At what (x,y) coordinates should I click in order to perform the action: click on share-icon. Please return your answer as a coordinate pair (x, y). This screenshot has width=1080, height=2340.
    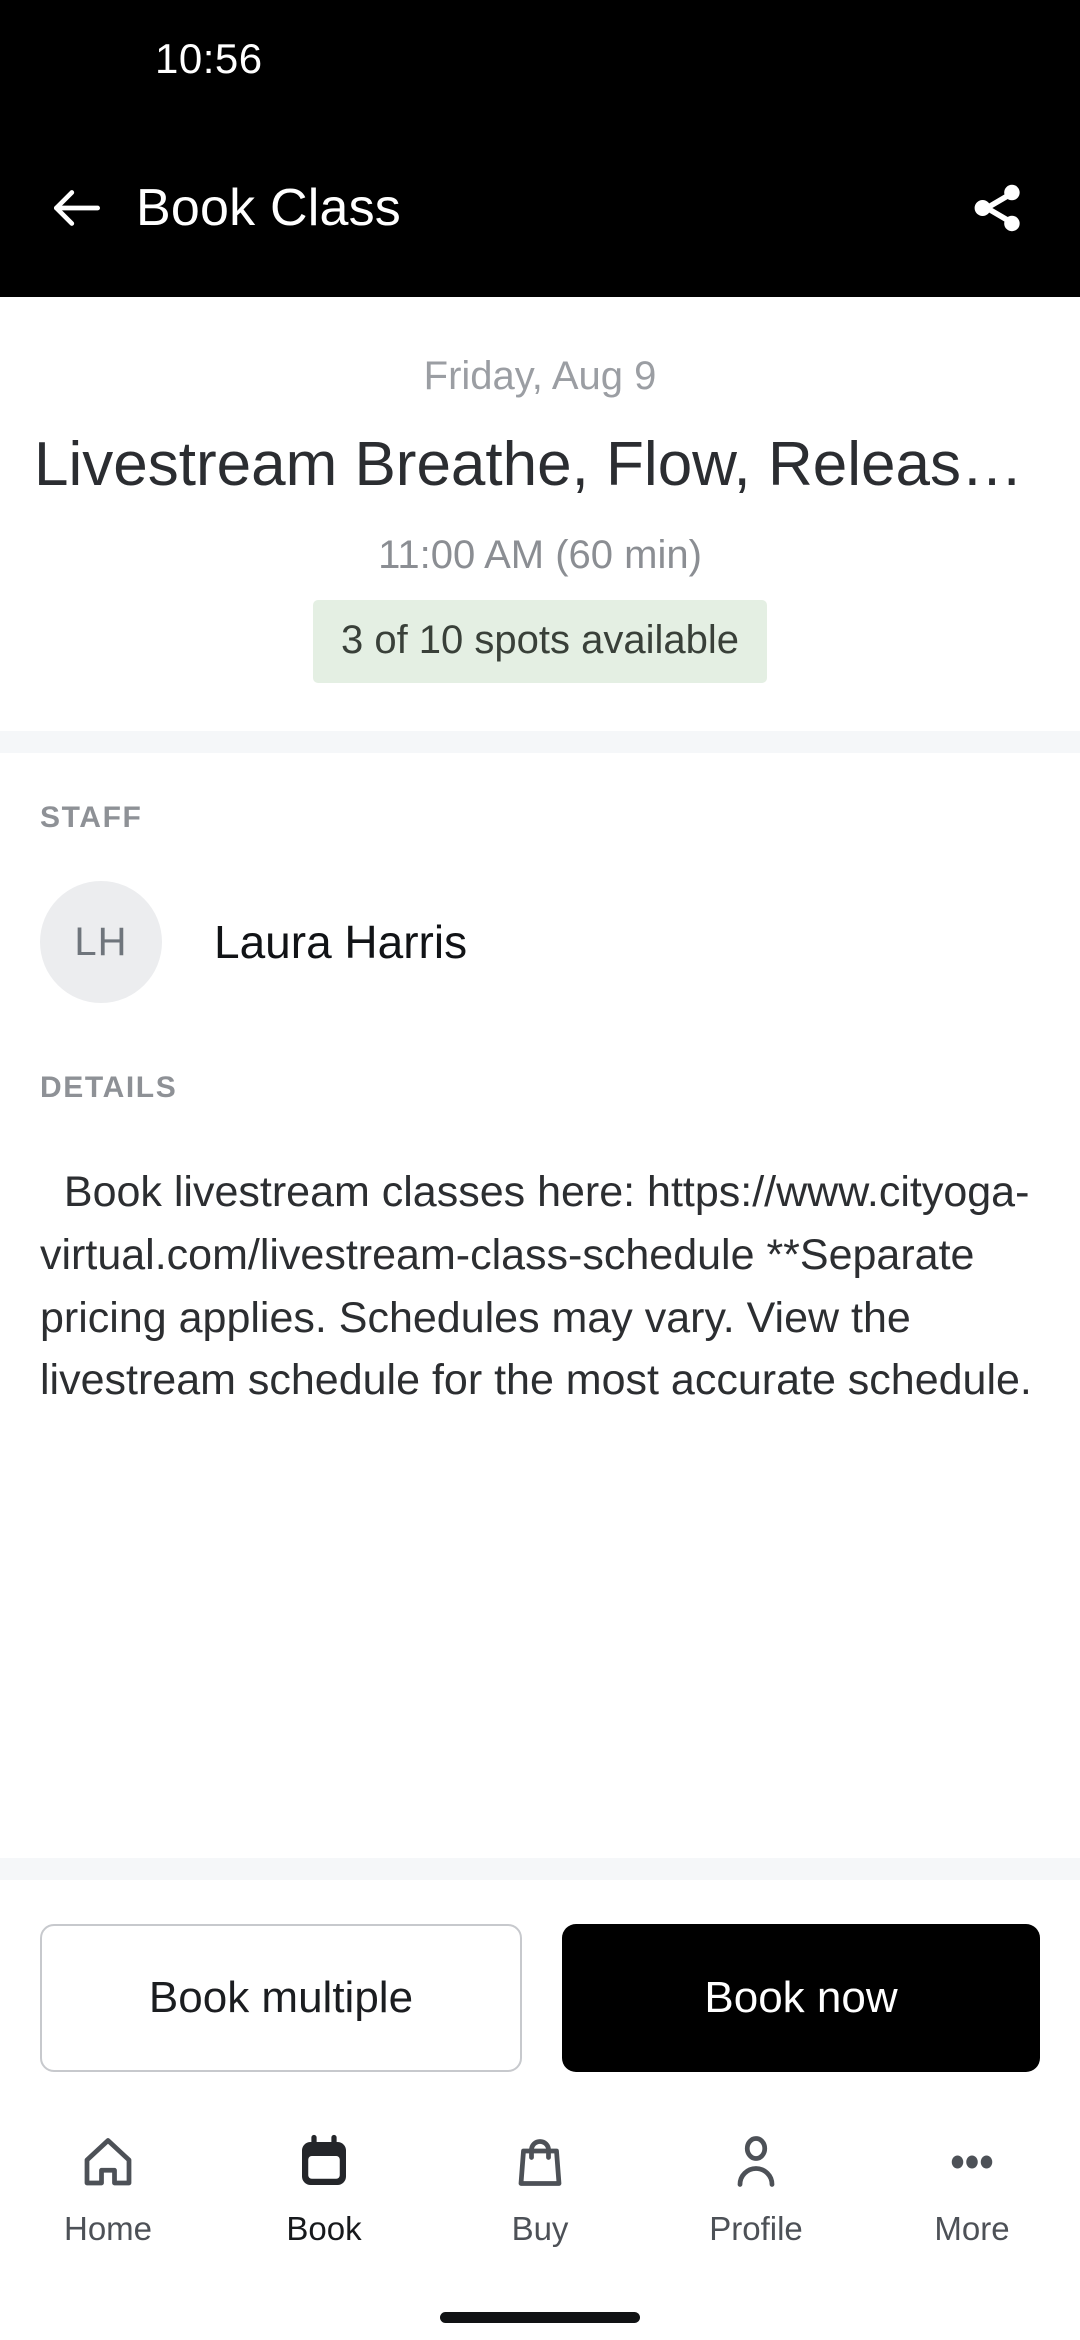
    Looking at the image, I should click on (997, 207).